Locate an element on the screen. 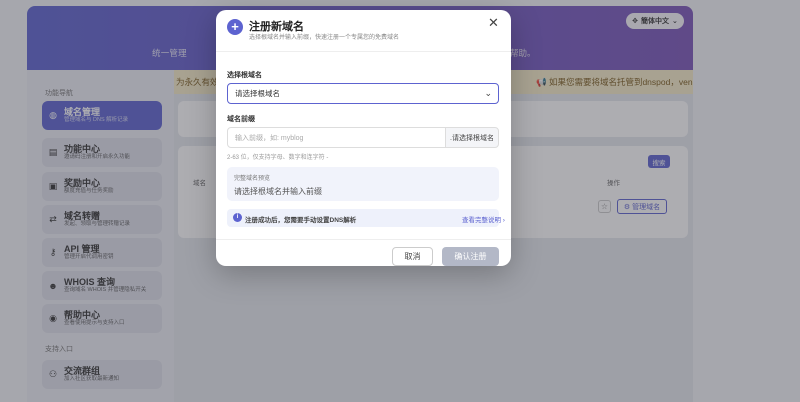 The height and width of the screenshot is (402, 800). cancel-button: 取消 is located at coordinates (412, 256).